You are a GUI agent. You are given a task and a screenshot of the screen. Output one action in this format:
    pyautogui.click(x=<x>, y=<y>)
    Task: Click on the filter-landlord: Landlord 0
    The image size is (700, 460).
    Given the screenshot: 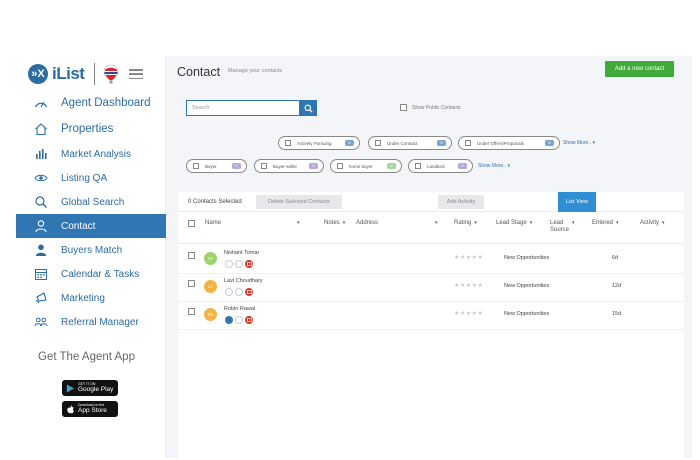 What is the action you would take?
    pyautogui.click(x=440, y=166)
    